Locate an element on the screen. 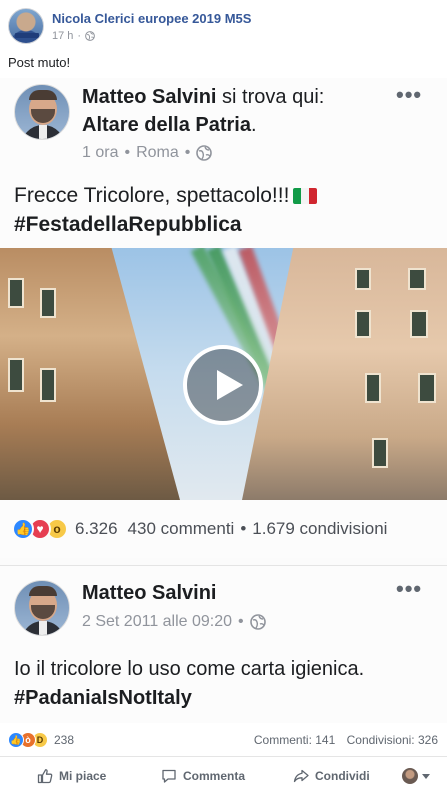 Image resolution: width=447 pixels, height=794 pixels. screenshot-reaction-count: 6.326 is located at coordinates (96, 528).